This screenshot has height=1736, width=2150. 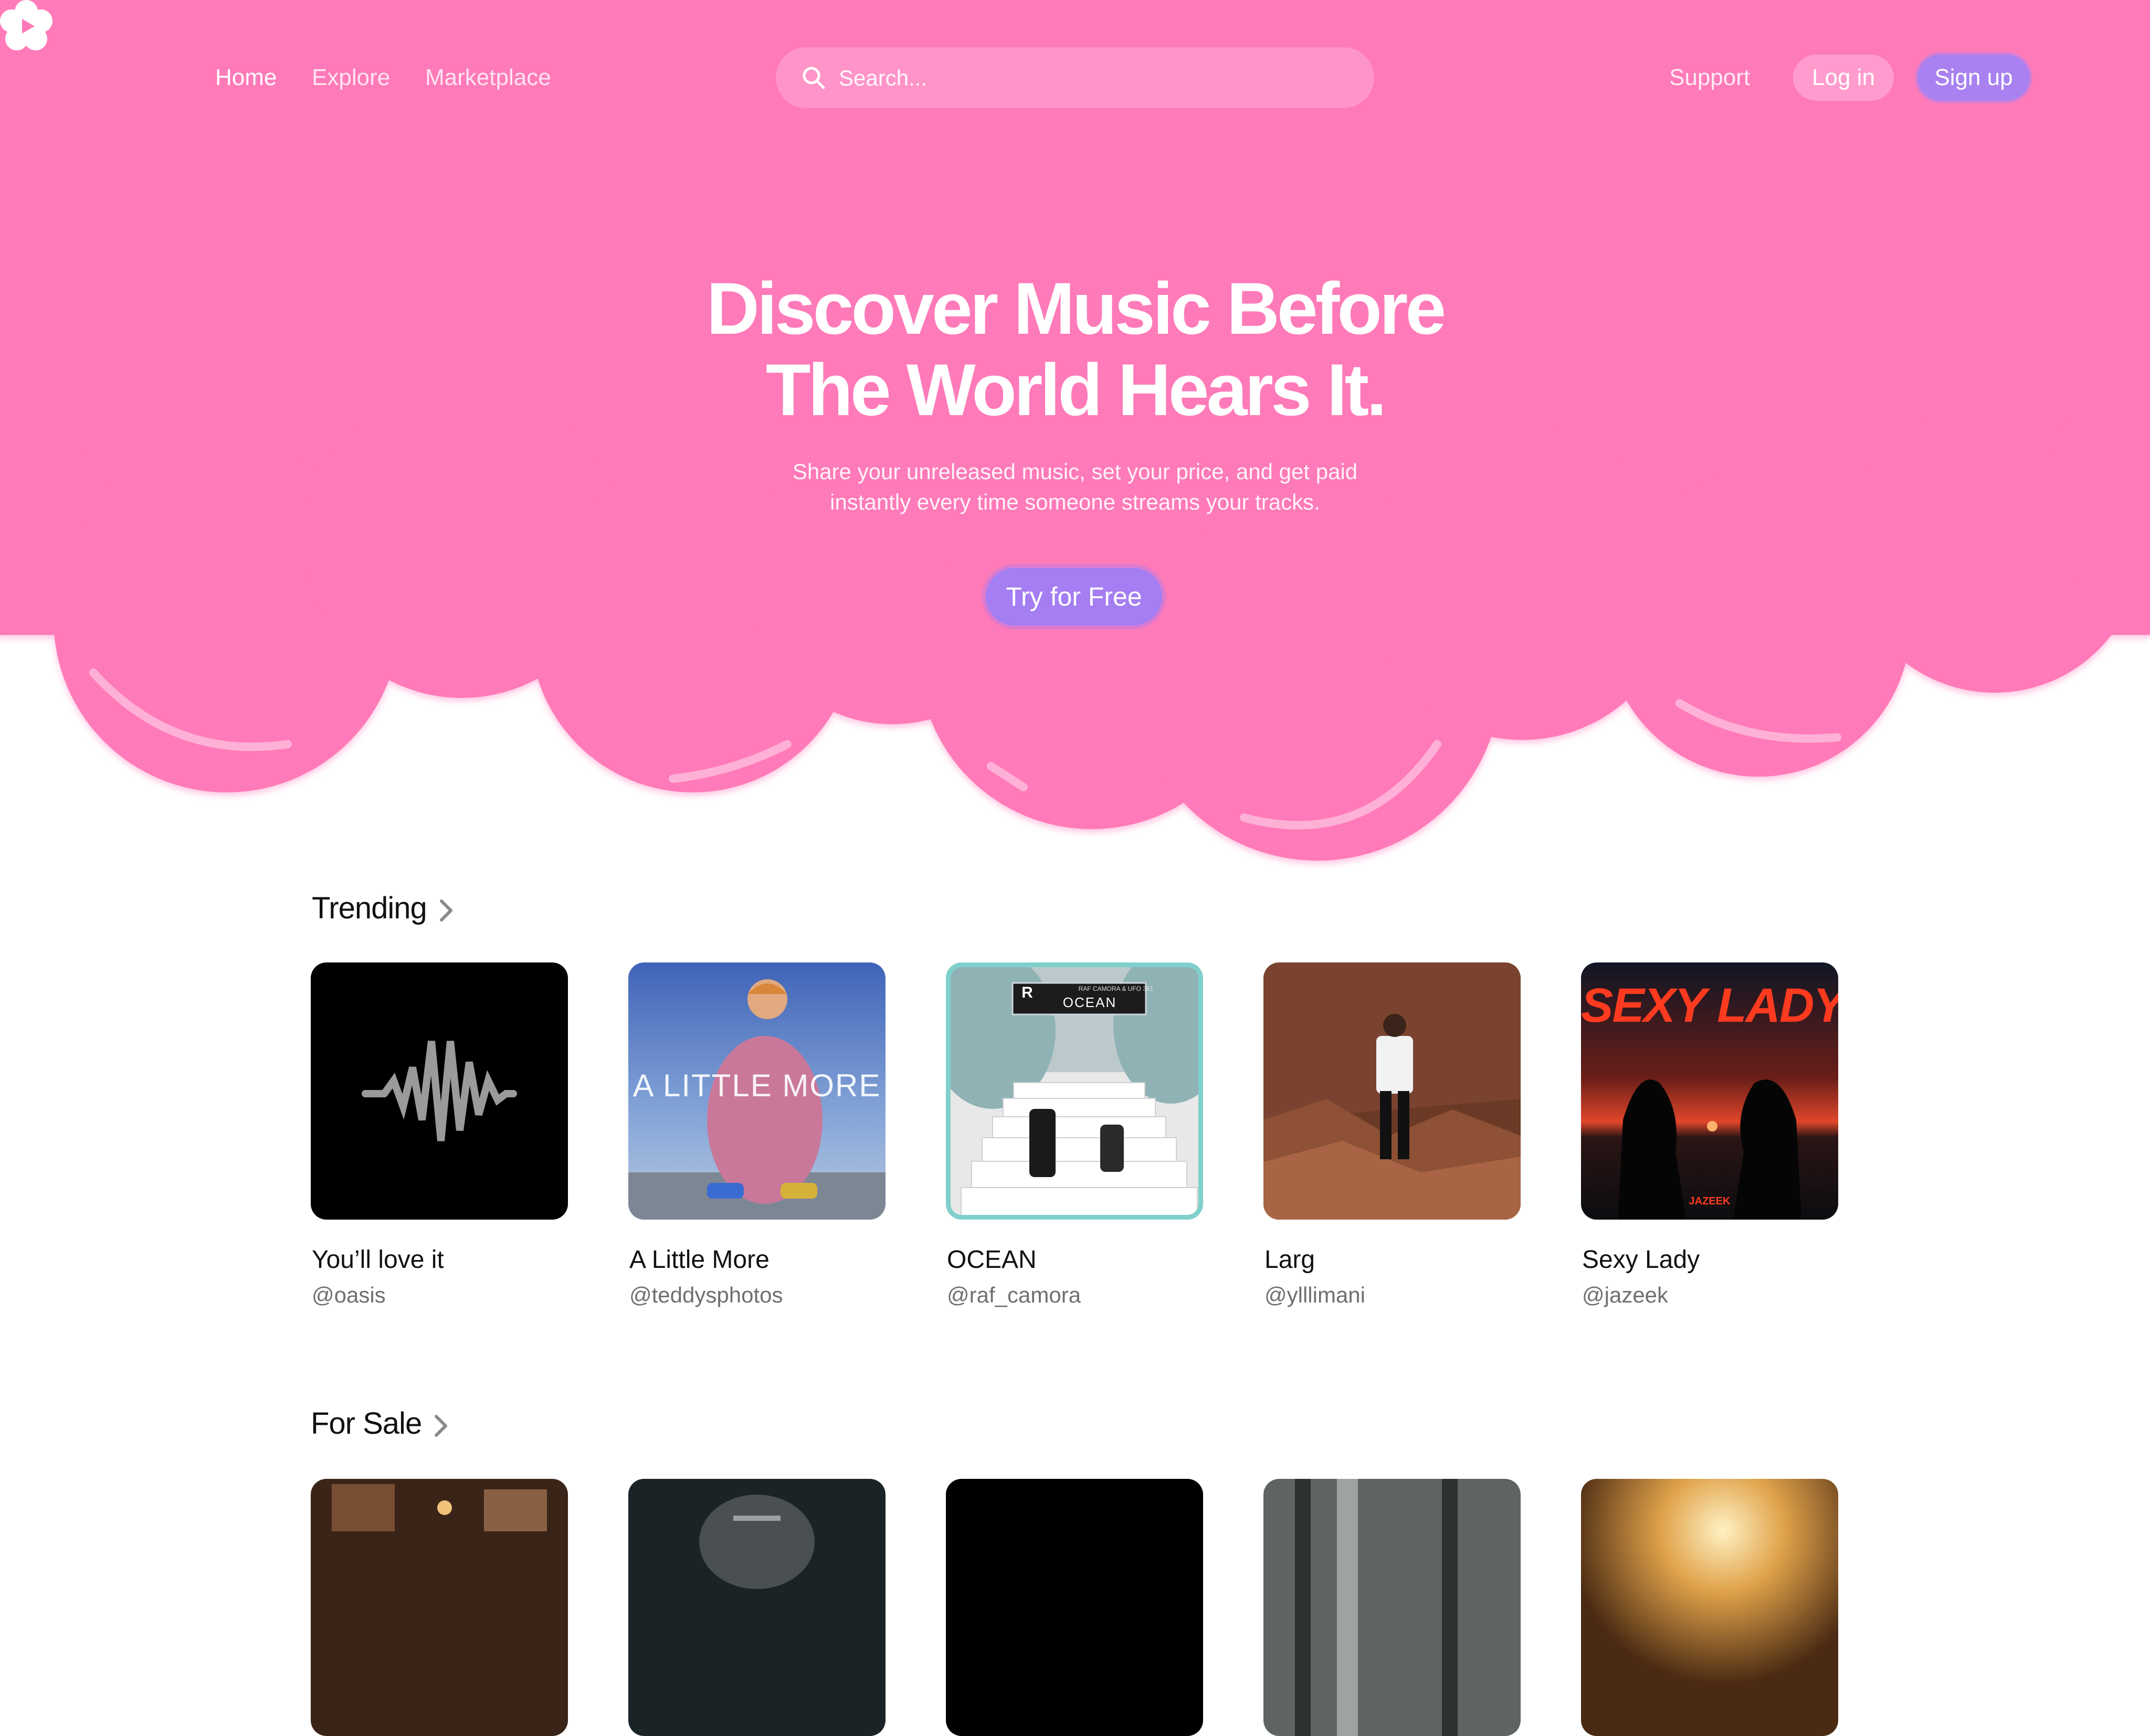 I want to click on signup-button: Sign up, so click(x=1973, y=78).